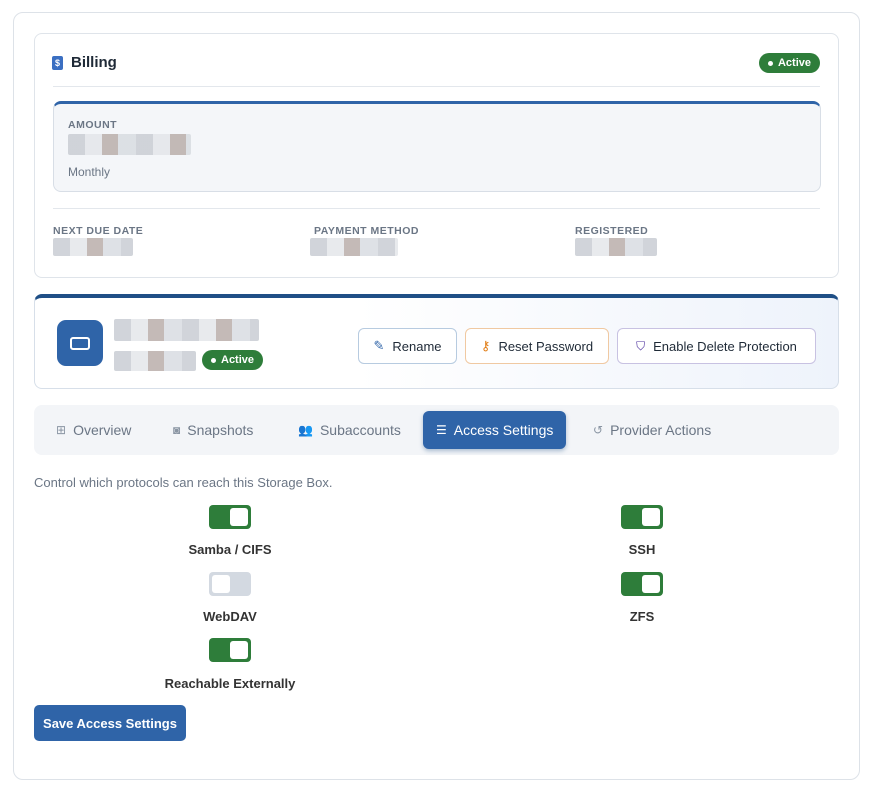  I want to click on payment-method-value-redacted, so click(354, 247).